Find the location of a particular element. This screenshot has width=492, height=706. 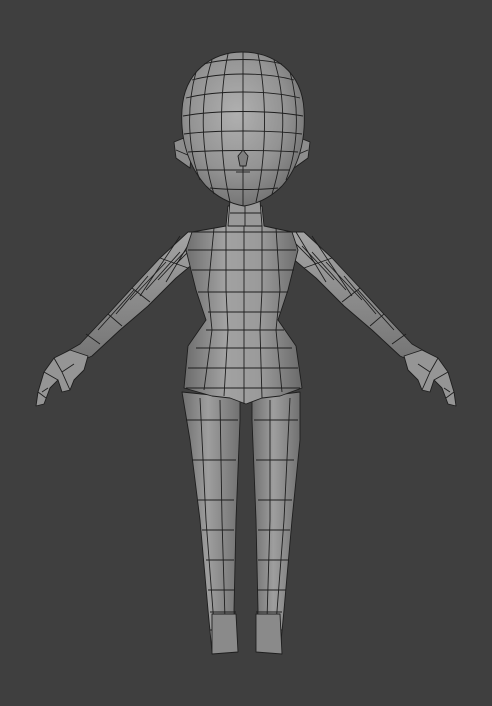

torso is located at coordinates (243, 302).